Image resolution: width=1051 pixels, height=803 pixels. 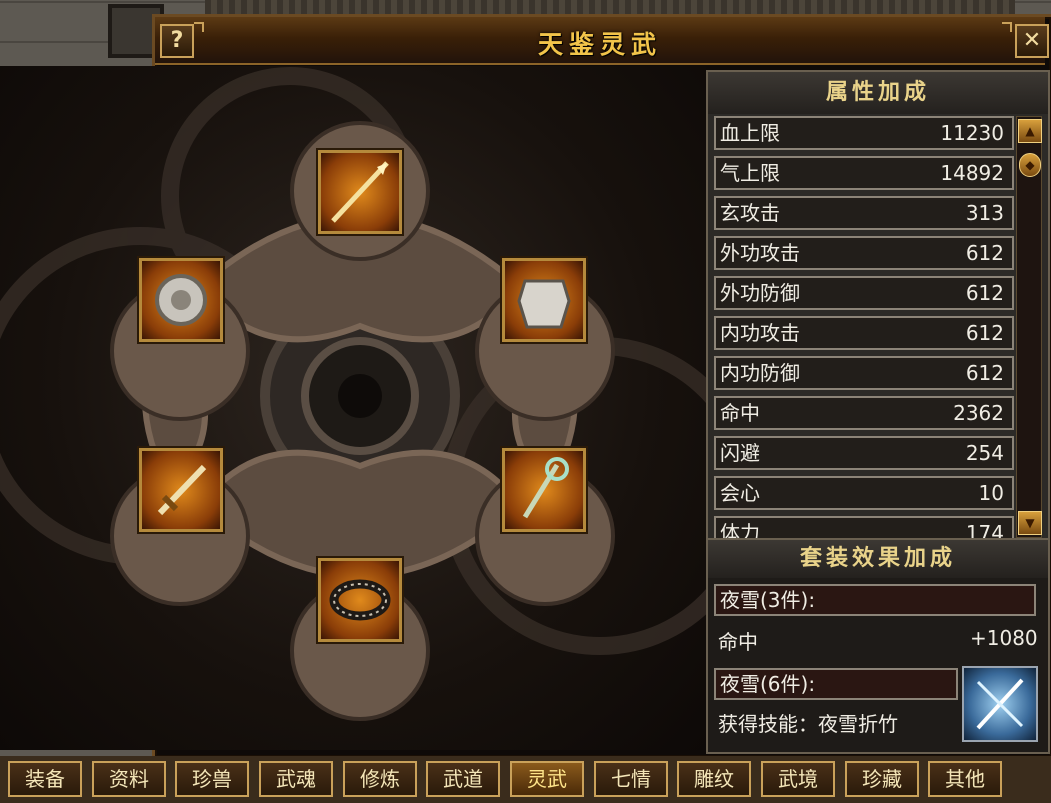 I want to click on attribute-value: 10, so click(x=991, y=493).